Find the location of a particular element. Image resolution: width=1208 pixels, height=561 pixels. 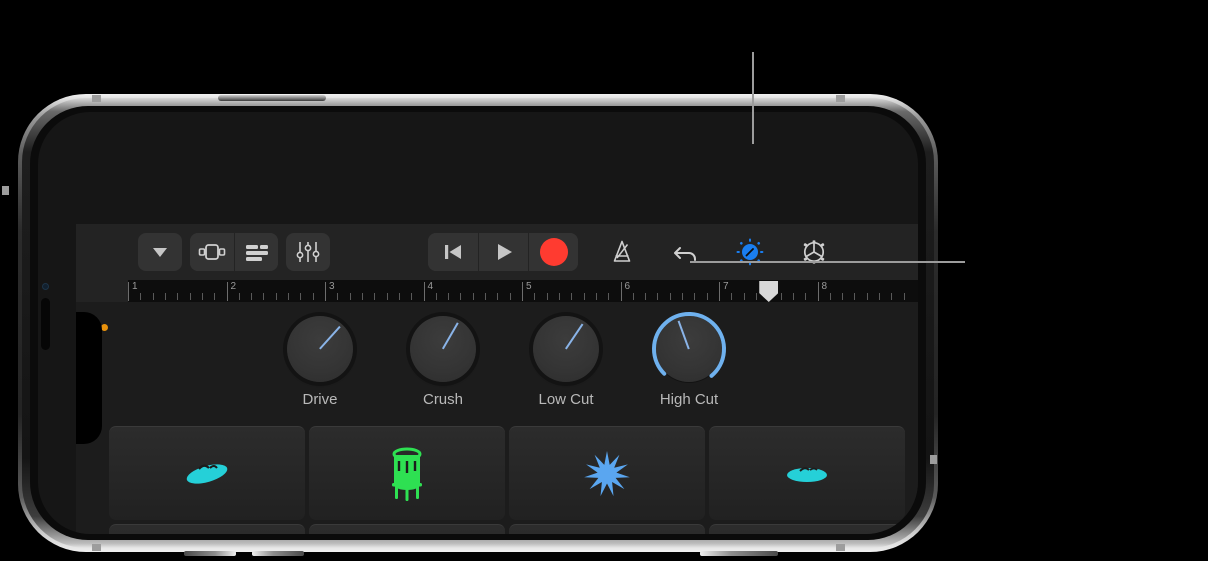

high-cut-knob-cell: High Cut is located at coordinates (689, 360).